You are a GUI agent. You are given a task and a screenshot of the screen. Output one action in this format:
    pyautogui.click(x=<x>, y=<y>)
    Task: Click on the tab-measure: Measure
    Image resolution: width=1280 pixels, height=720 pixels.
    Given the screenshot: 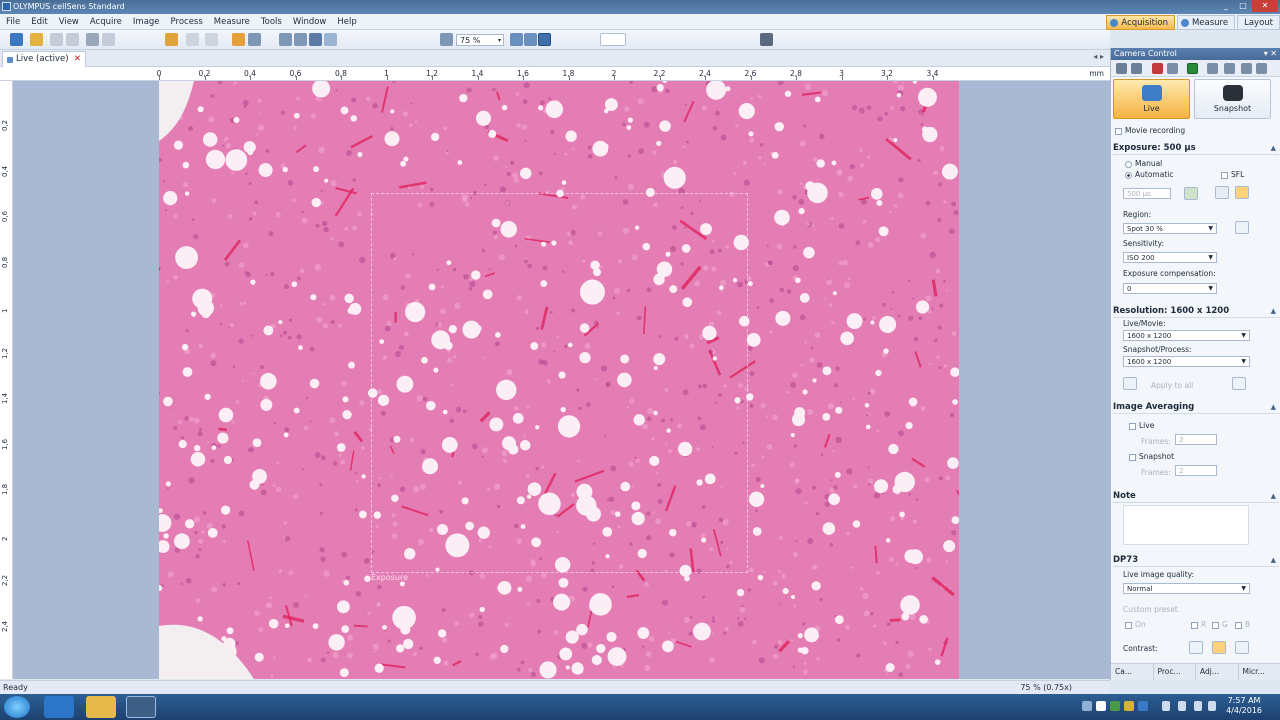 What is the action you would take?
    pyautogui.click(x=1206, y=22)
    